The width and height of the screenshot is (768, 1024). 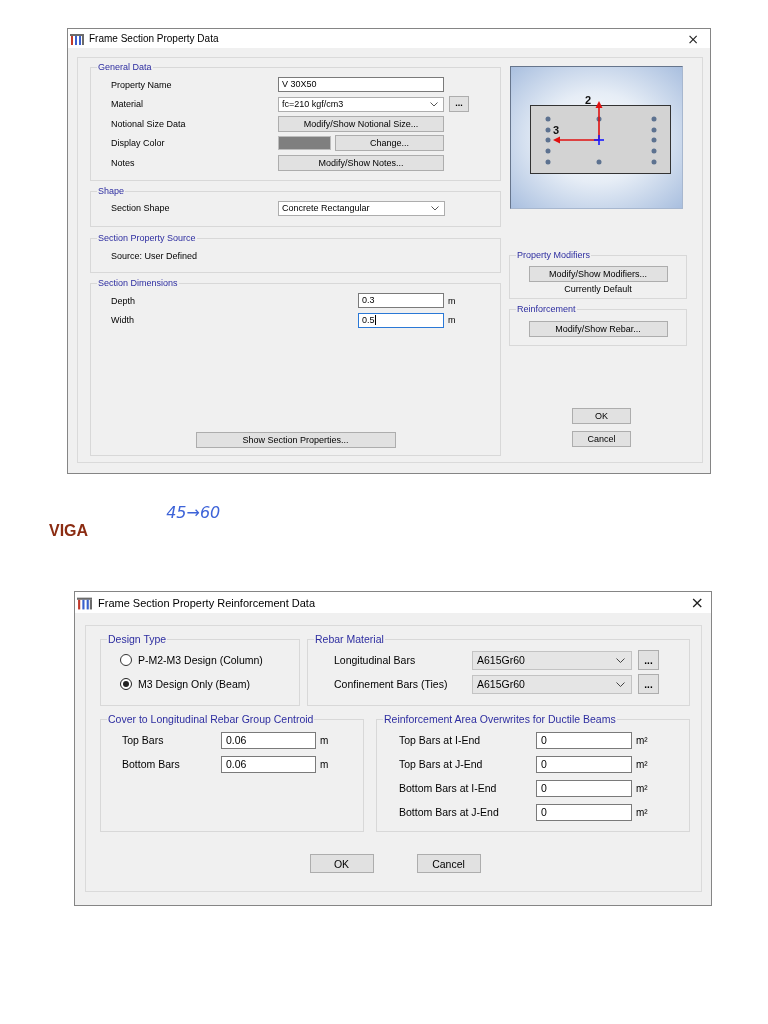 What do you see at coordinates (440, 740) in the screenshot?
I see `field-label: Top Bars at I-End` at bounding box center [440, 740].